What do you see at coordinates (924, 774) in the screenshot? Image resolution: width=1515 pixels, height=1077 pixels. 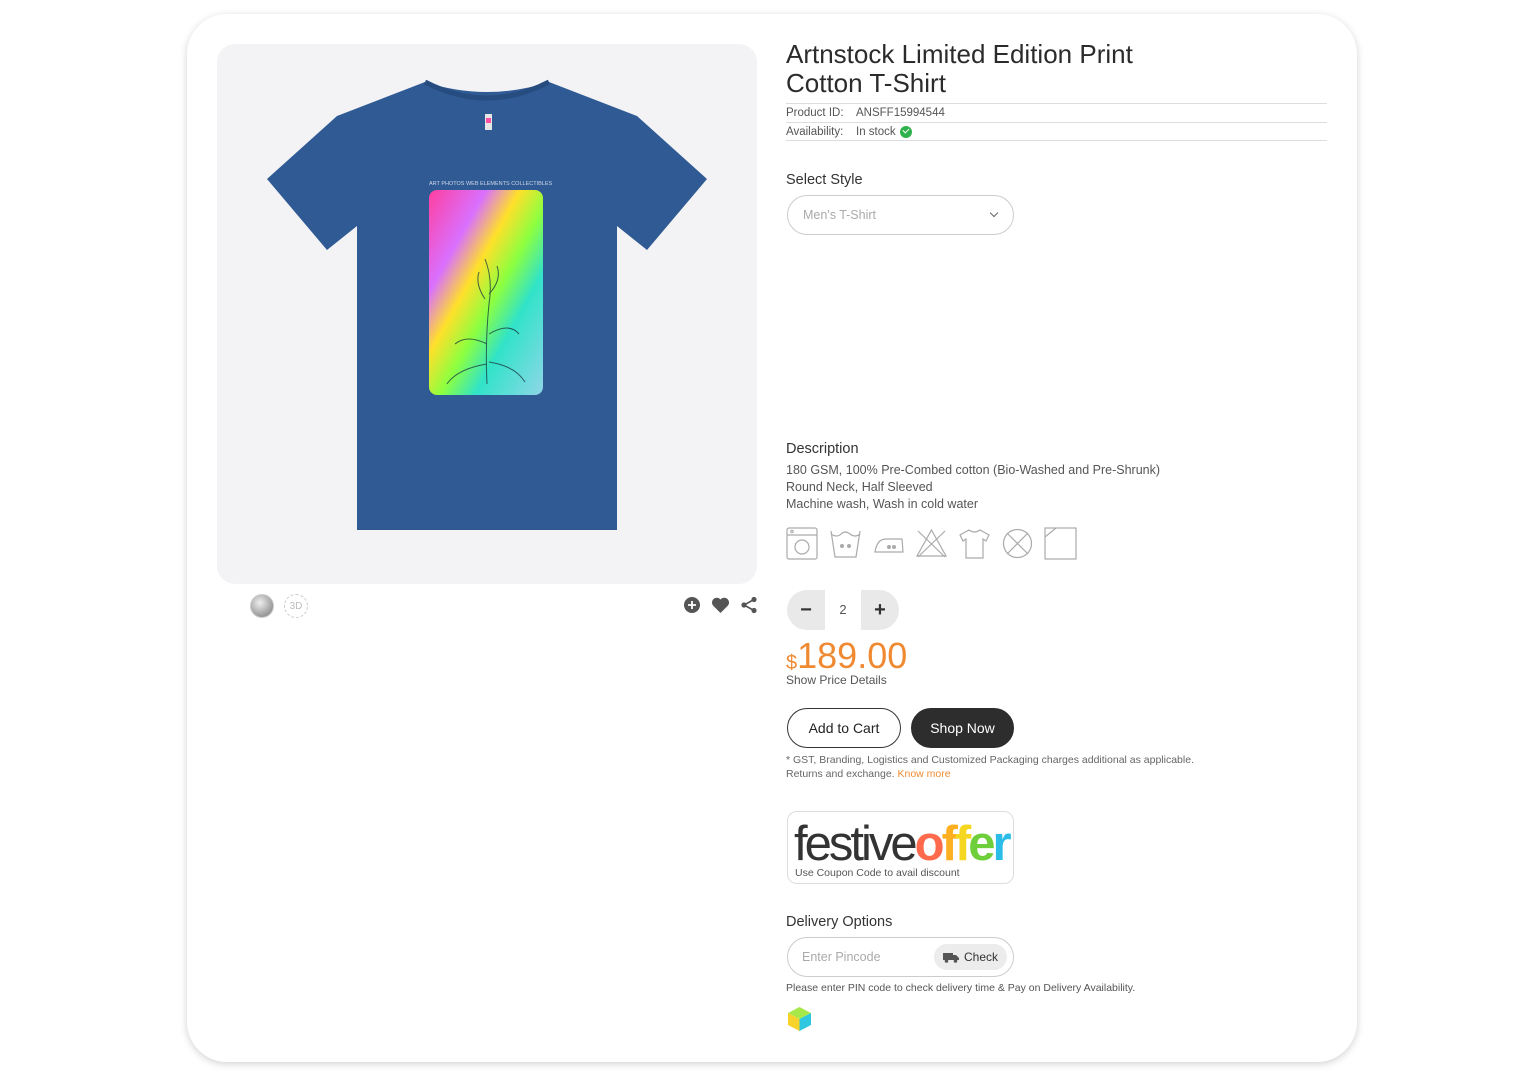 I see `know-more-link: Know more` at bounding box center [924, 774].